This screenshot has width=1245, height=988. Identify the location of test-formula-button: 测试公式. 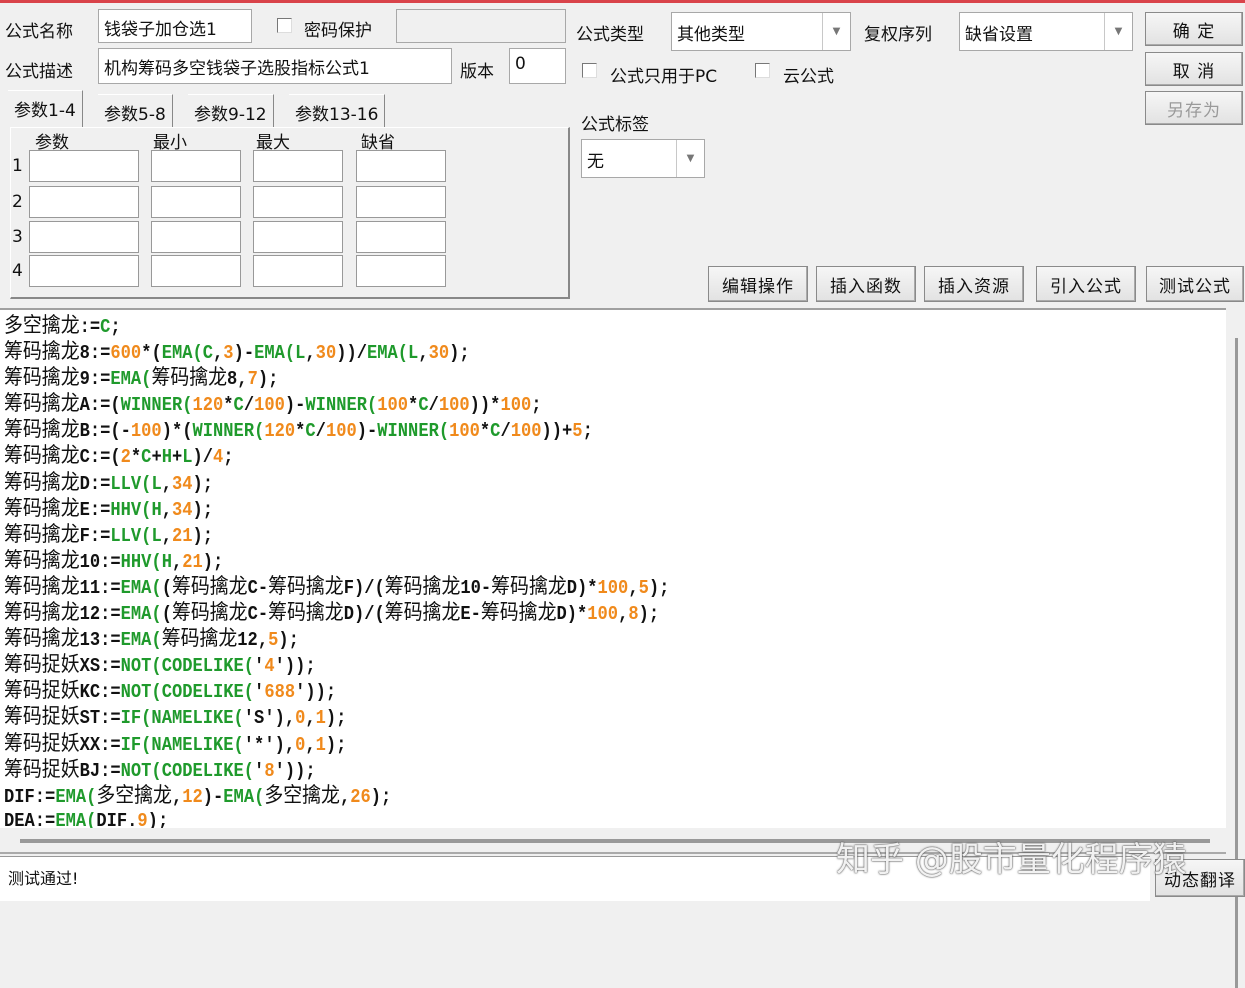
(1195, 284).